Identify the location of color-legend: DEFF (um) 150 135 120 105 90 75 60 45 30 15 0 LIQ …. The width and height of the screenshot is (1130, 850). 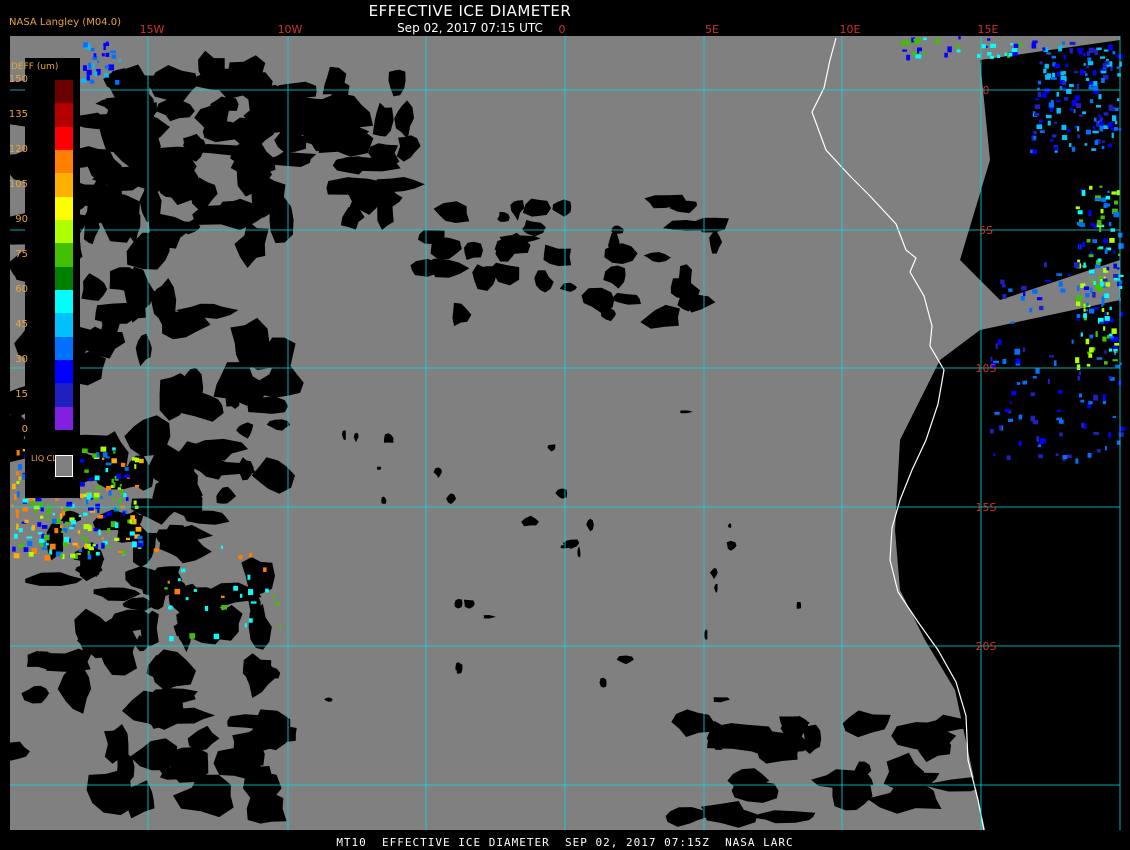
(44, 278).